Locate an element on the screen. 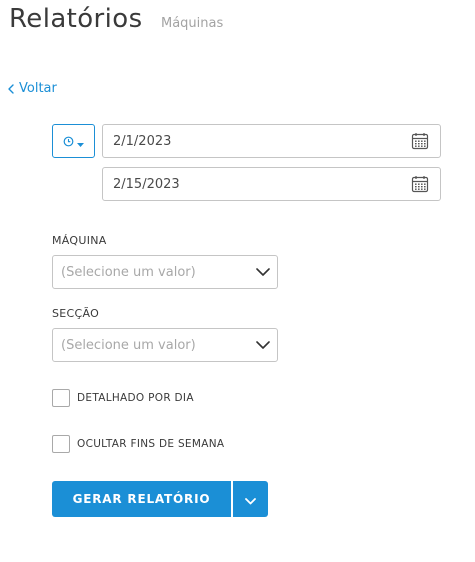 The width and height of the screenshot is (475, 562). section-select-placeholder: (Selecione um valor) is located at coordinates (128, 345).